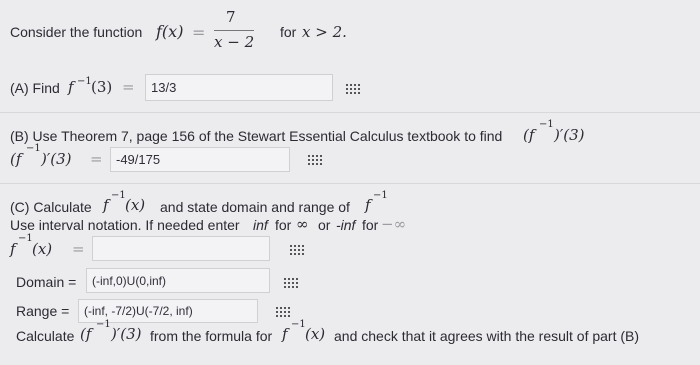  Describe the element at coordinates (103, 324) in the screenshot. I see `calc-sup: −1` at that location.